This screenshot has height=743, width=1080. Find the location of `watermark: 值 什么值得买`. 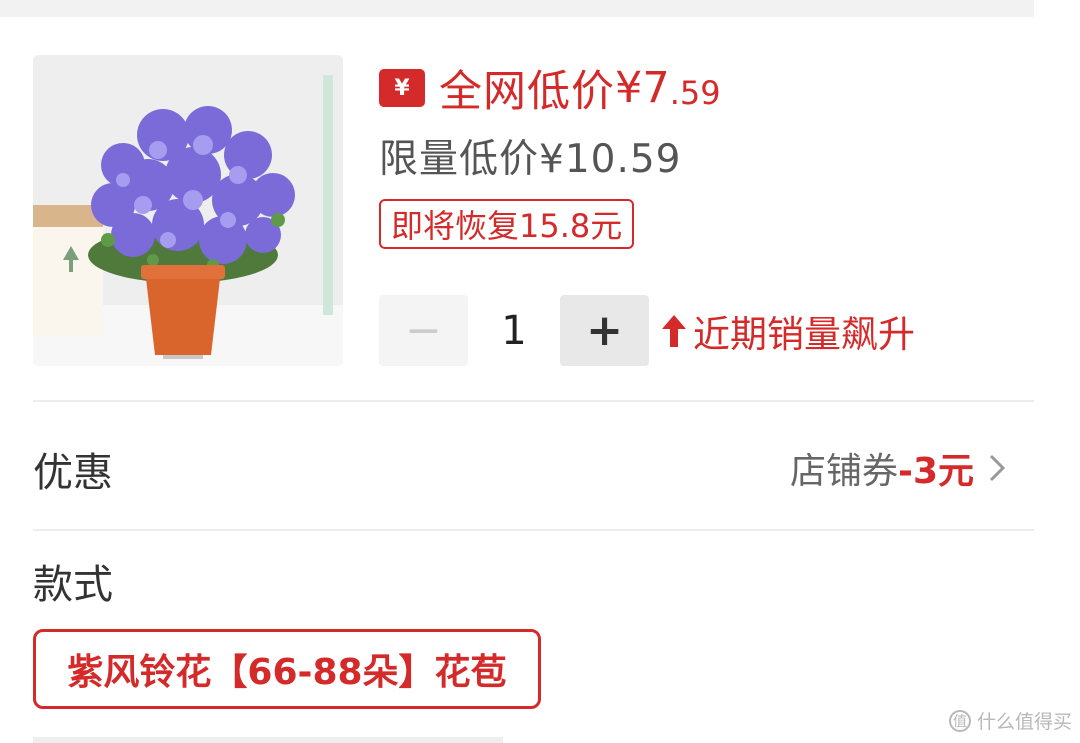

watermark: 值 什么值得买 is located at coordinates (1010, 720).